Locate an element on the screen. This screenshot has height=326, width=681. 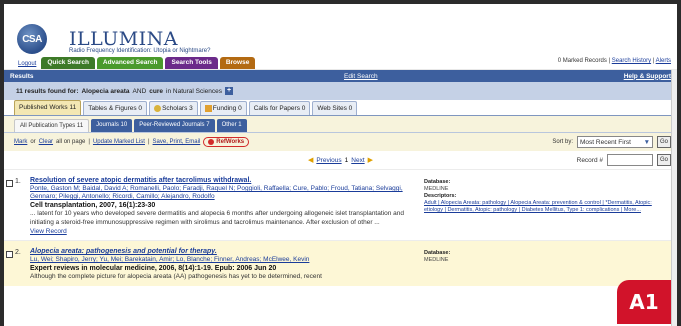
tab-funding: Funding 0 is located at coordinates (223, 108).